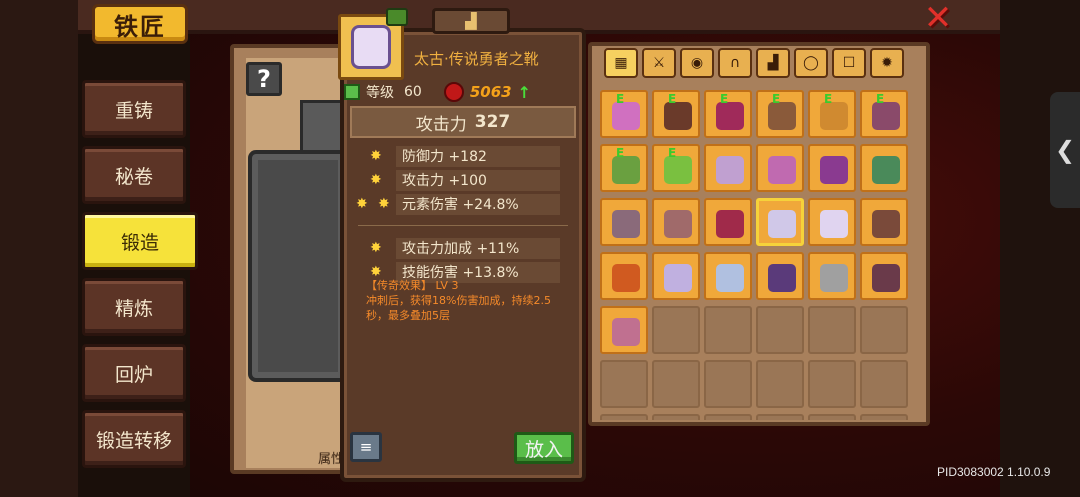 The height and width of the screenshot is (497, 1080). I want to click on sidebar-item-label: 锻造, so click(139, 242).